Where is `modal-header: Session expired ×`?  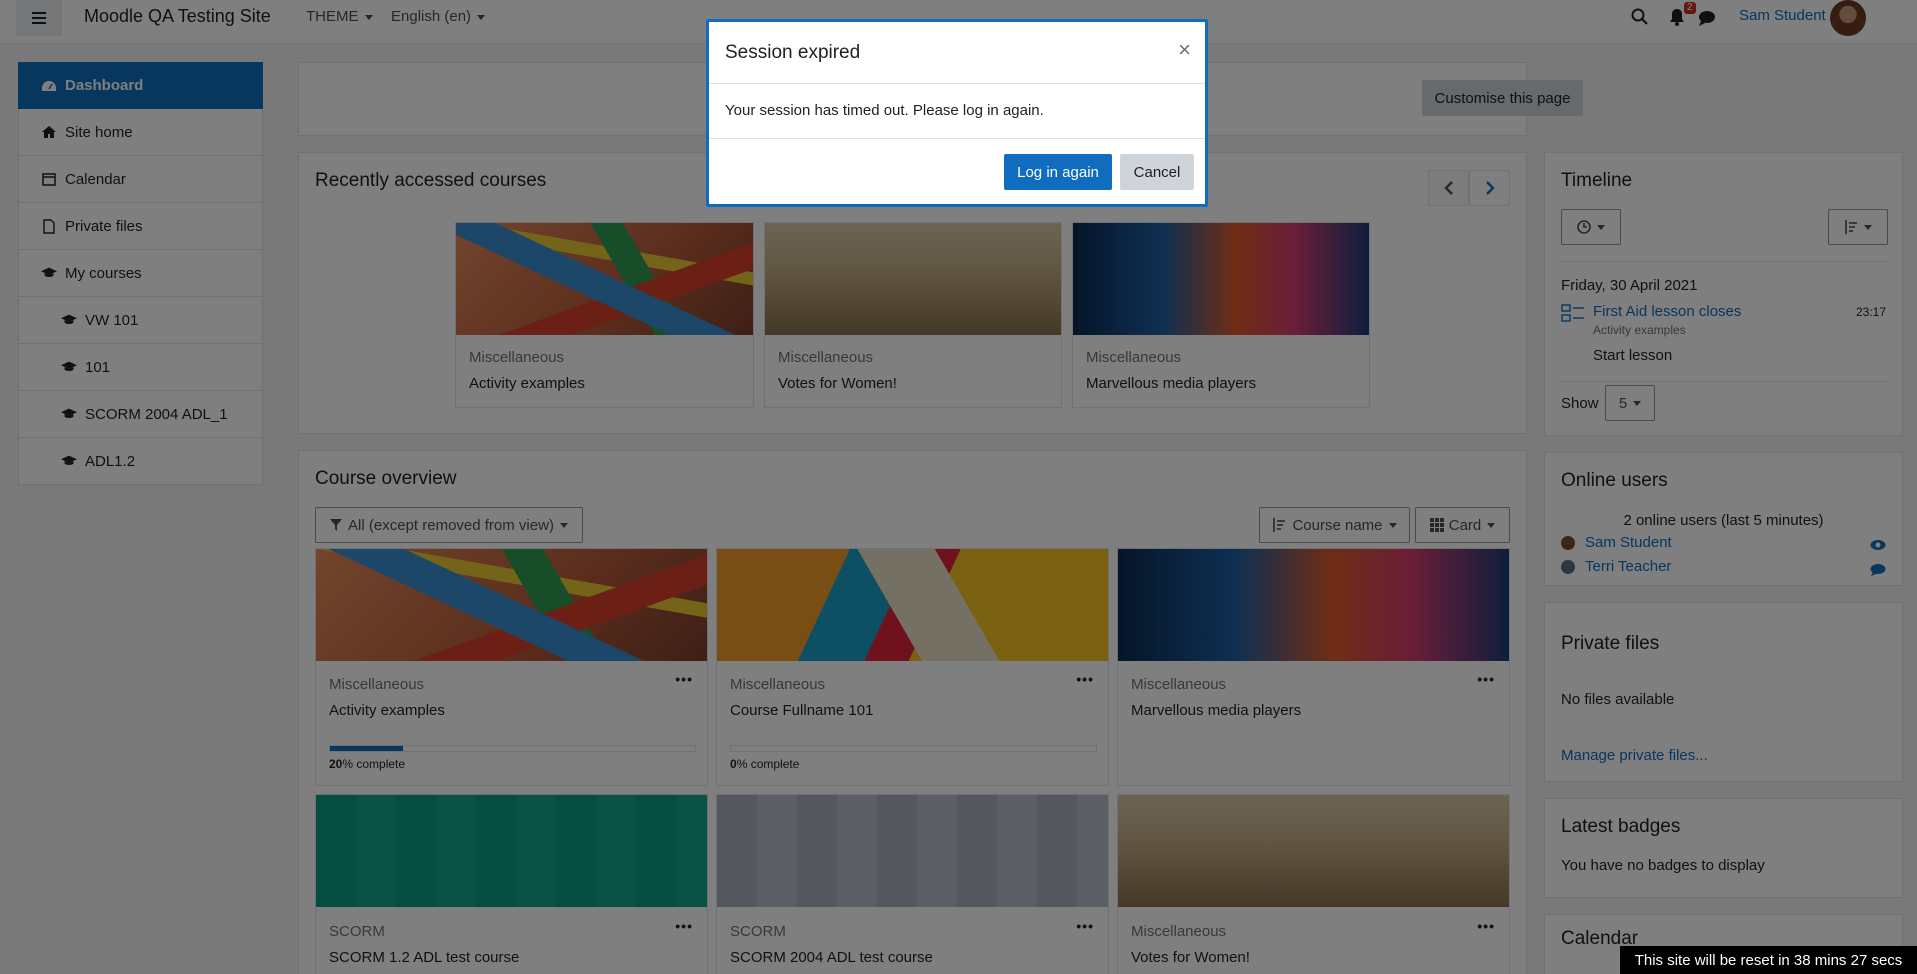
modal-header: Session expired × is located at coordinates (957, 53).